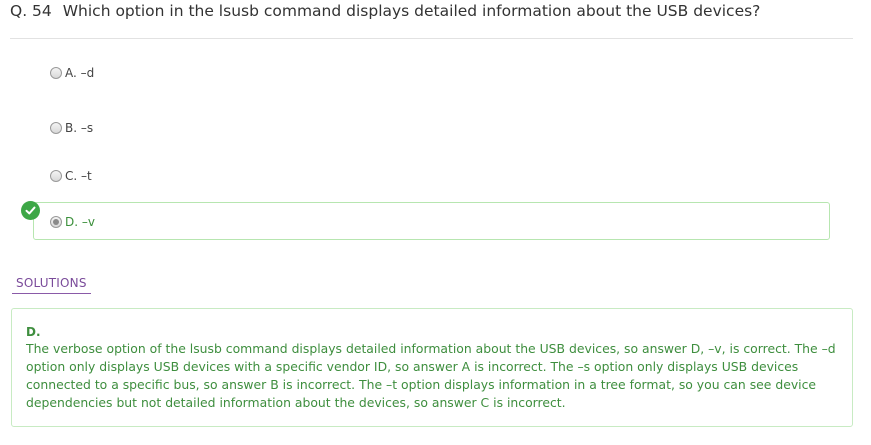 The image size is (871, 445). I want to click on option-d: D. –v, so click(72, 222).